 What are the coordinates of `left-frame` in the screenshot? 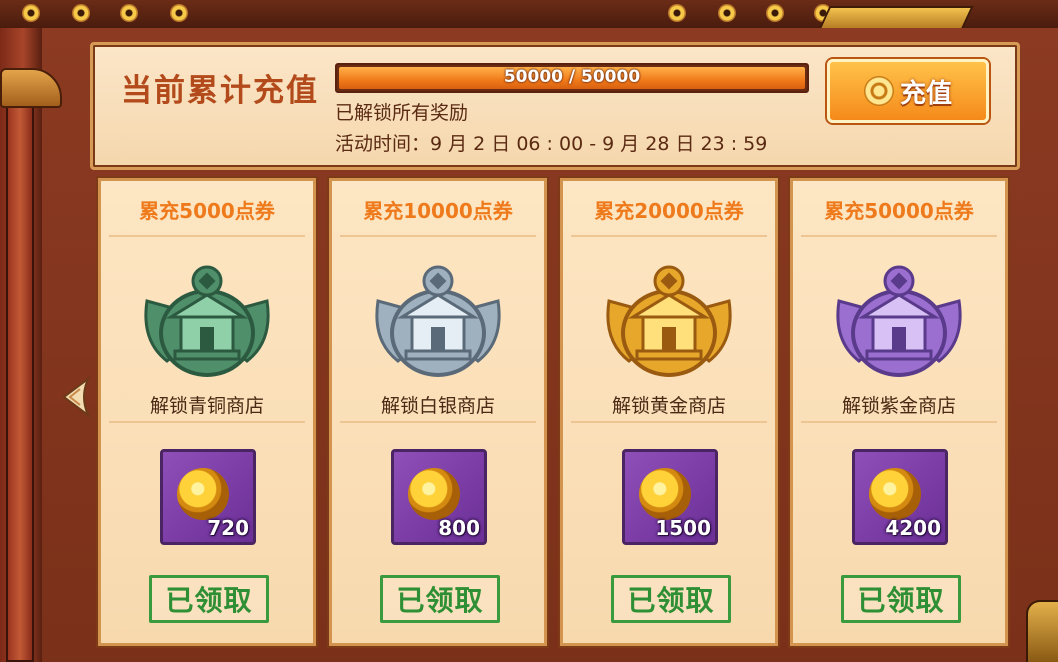 It's located at (31, 345).